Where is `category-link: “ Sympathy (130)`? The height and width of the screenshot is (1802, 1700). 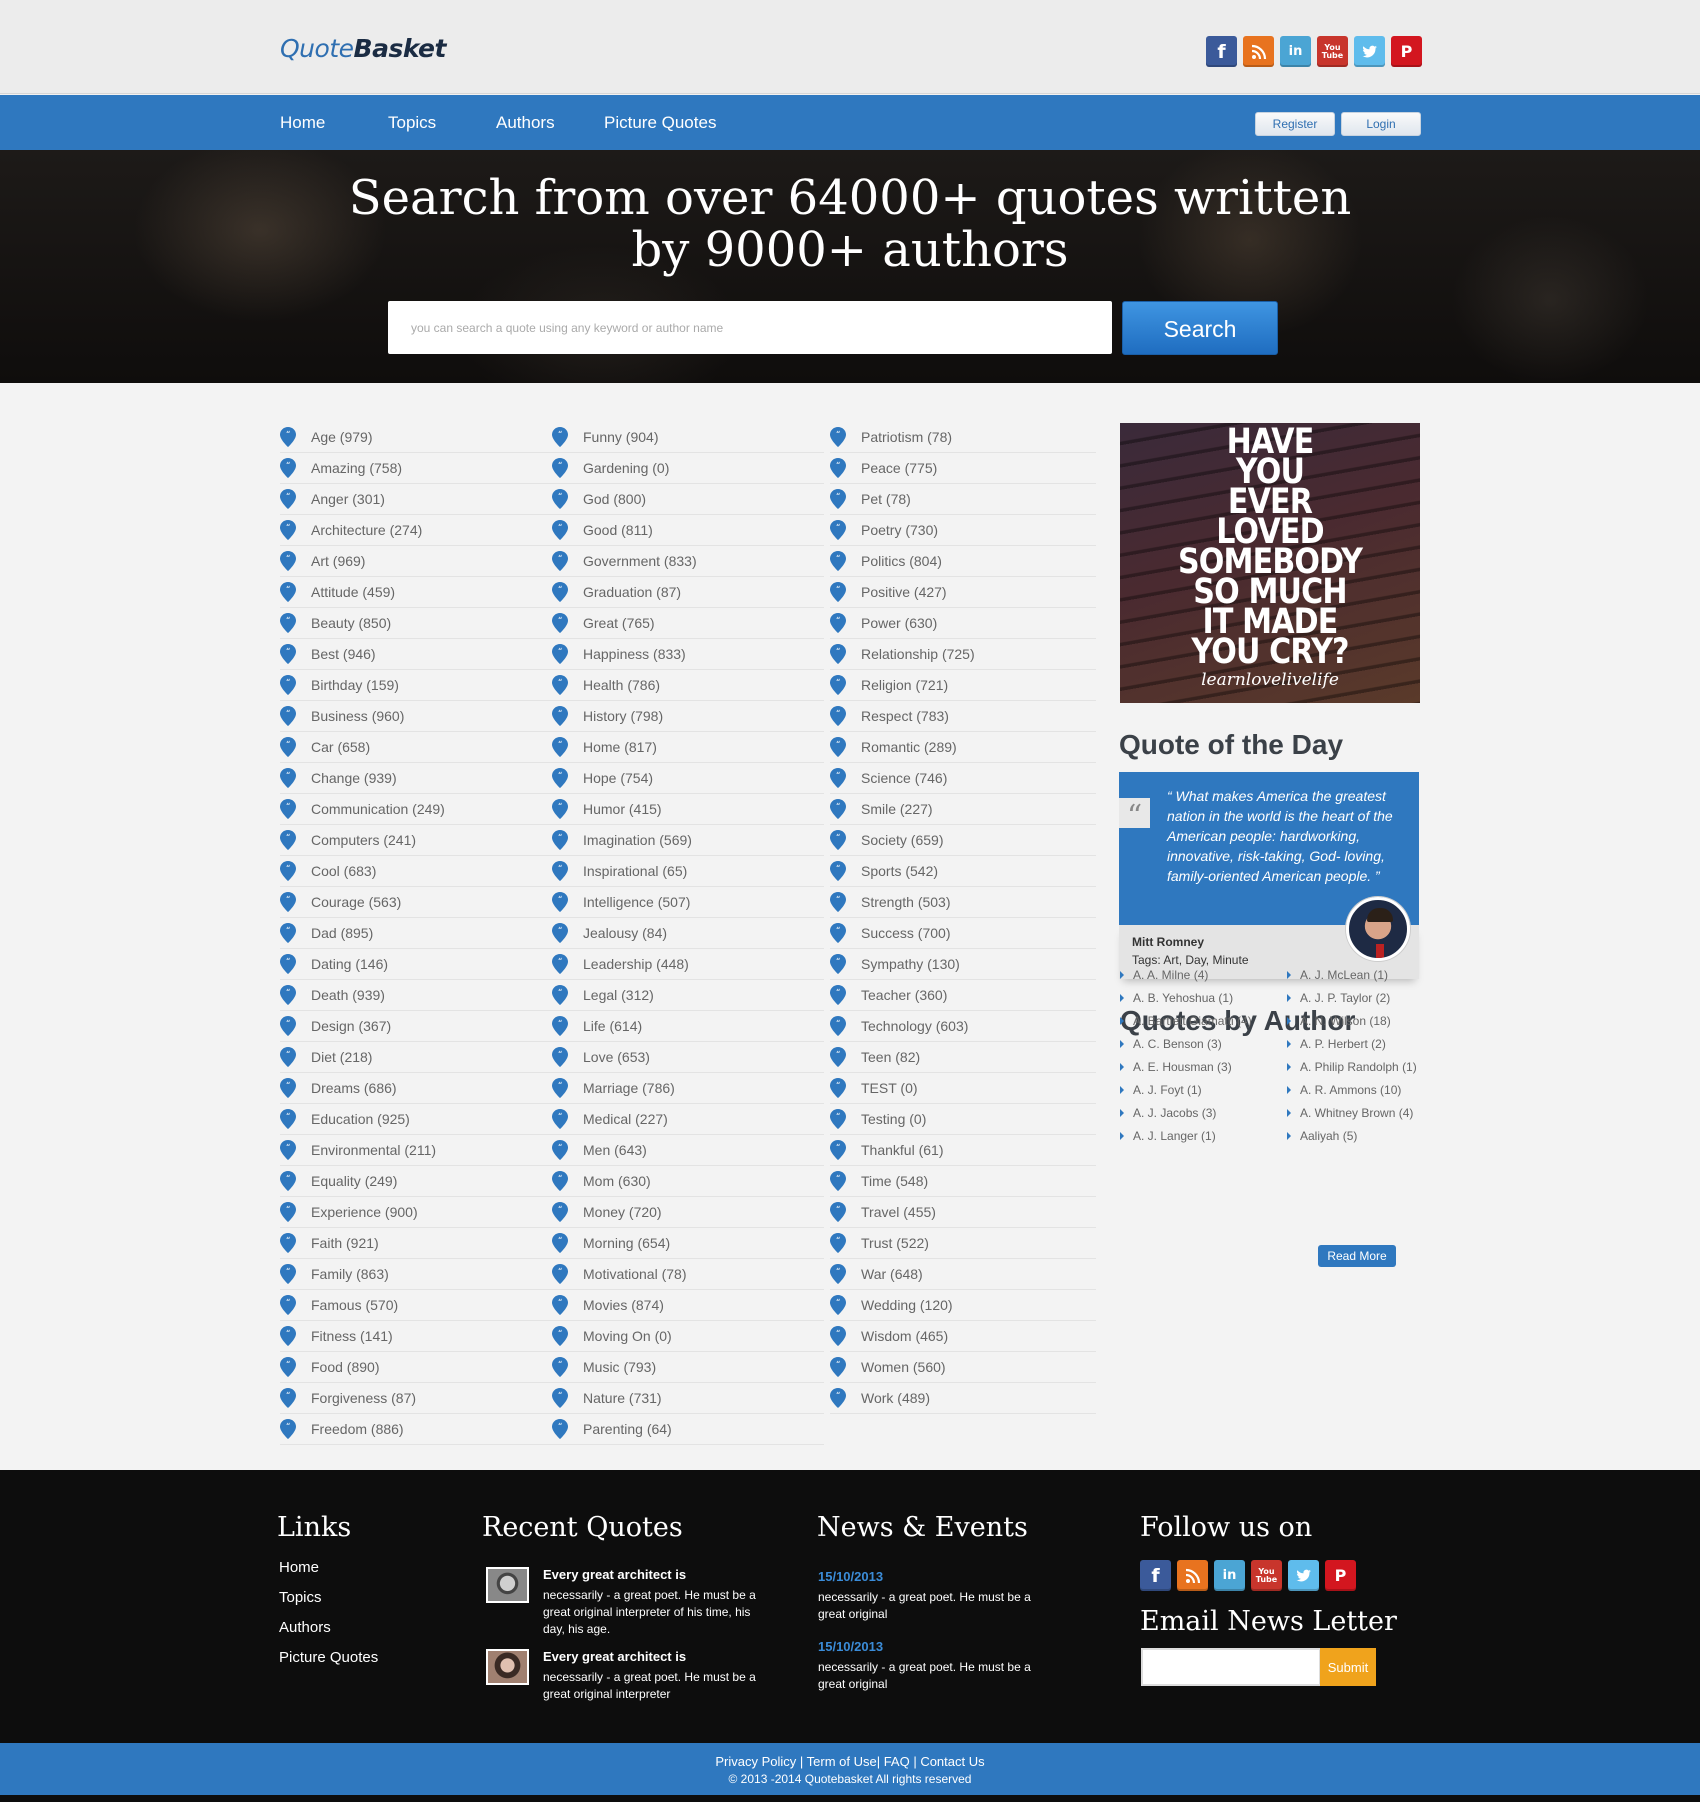 category-link: “ Sympathy (130) is located at coordinates (963, 964).